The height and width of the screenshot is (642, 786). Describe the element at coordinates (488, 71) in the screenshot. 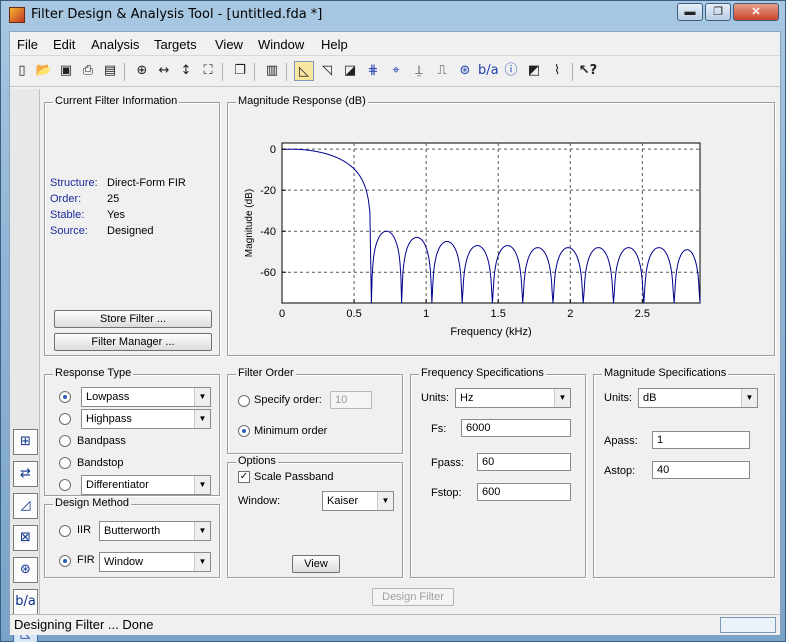

I see `coefficients-icon: b/a` at that location.